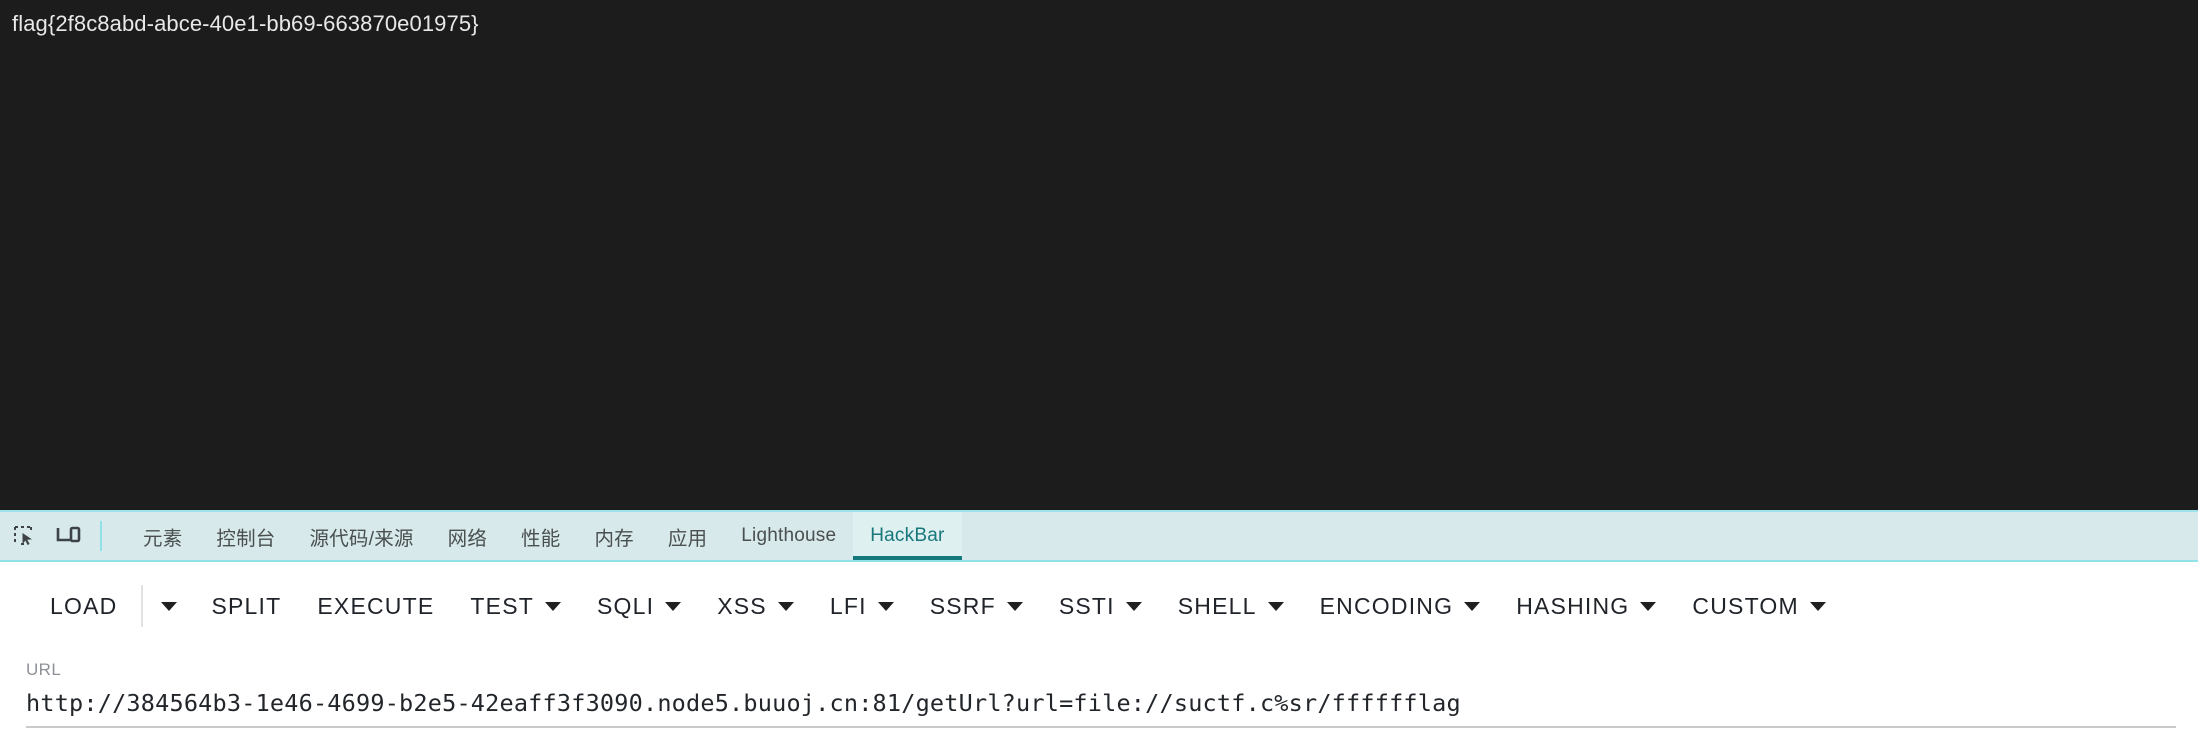 The width and height of the screenshot is (2198, 748). I want to click on ssrf-menu-label: SSRF, so click(962, 605).